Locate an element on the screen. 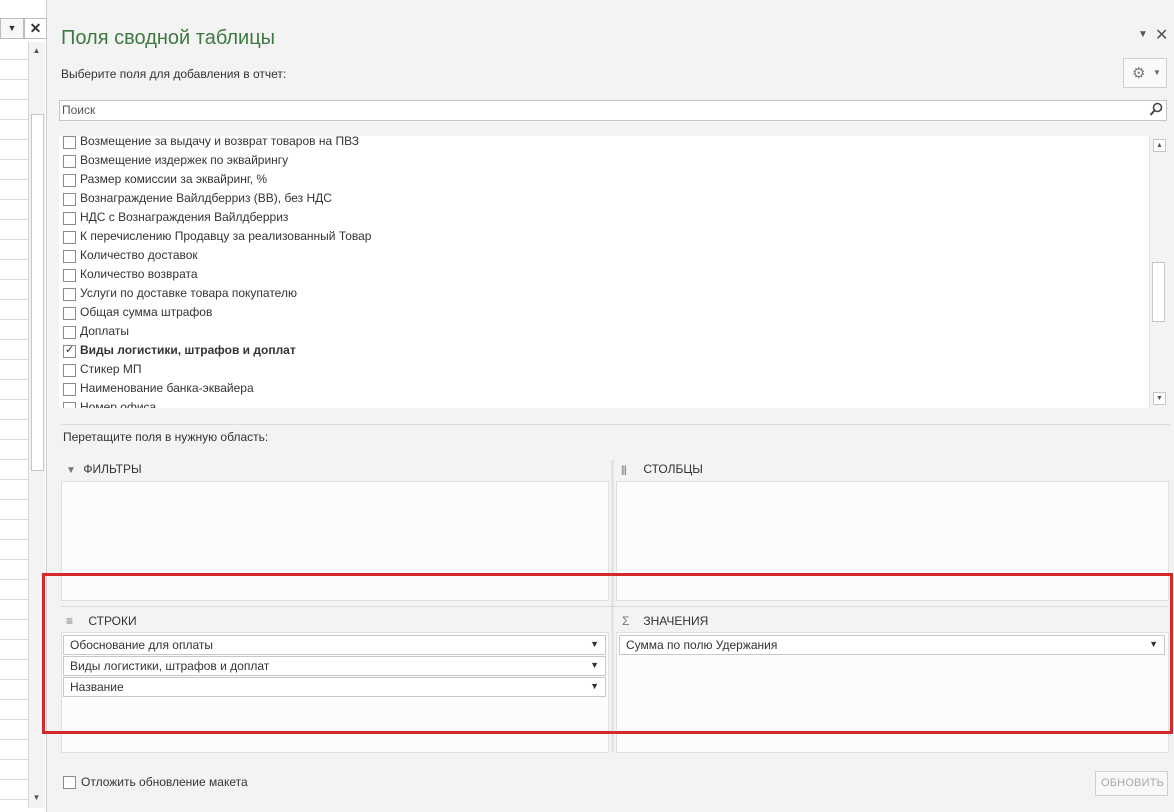  pane-options-dropdown-icon: ▼ is located at coordinates (1143, 34).